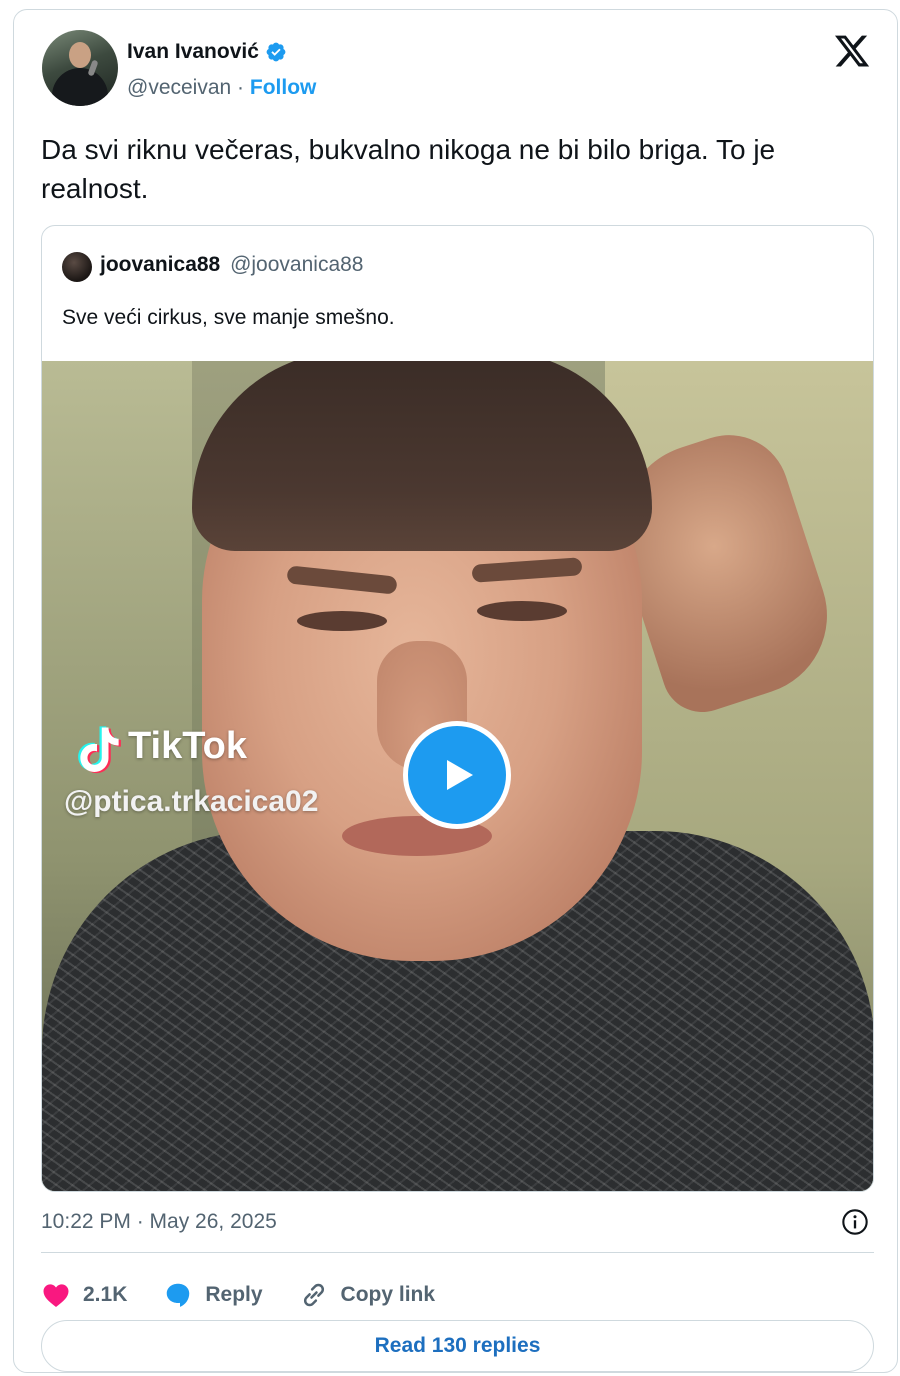 The image size is (900, 1376). Describe the element at coordinates (80, 87) in the screenshot. I see `avatar-body` at that location.